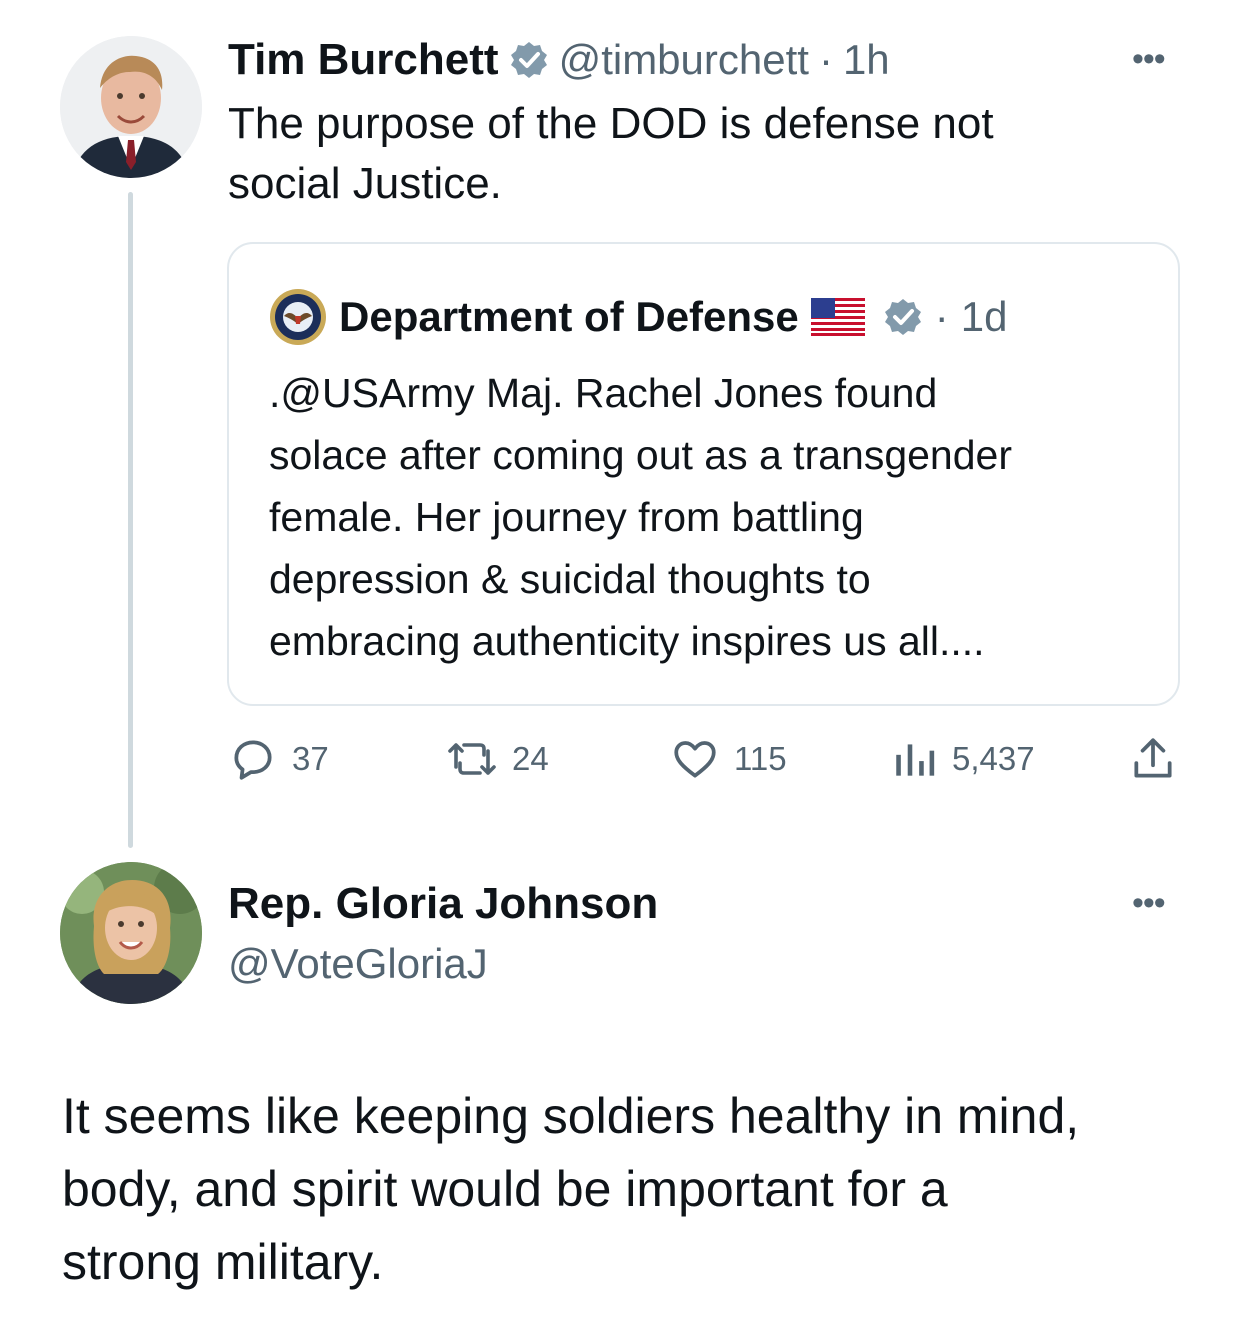  I want to click on dod-seal-icon, so click(298, 317).